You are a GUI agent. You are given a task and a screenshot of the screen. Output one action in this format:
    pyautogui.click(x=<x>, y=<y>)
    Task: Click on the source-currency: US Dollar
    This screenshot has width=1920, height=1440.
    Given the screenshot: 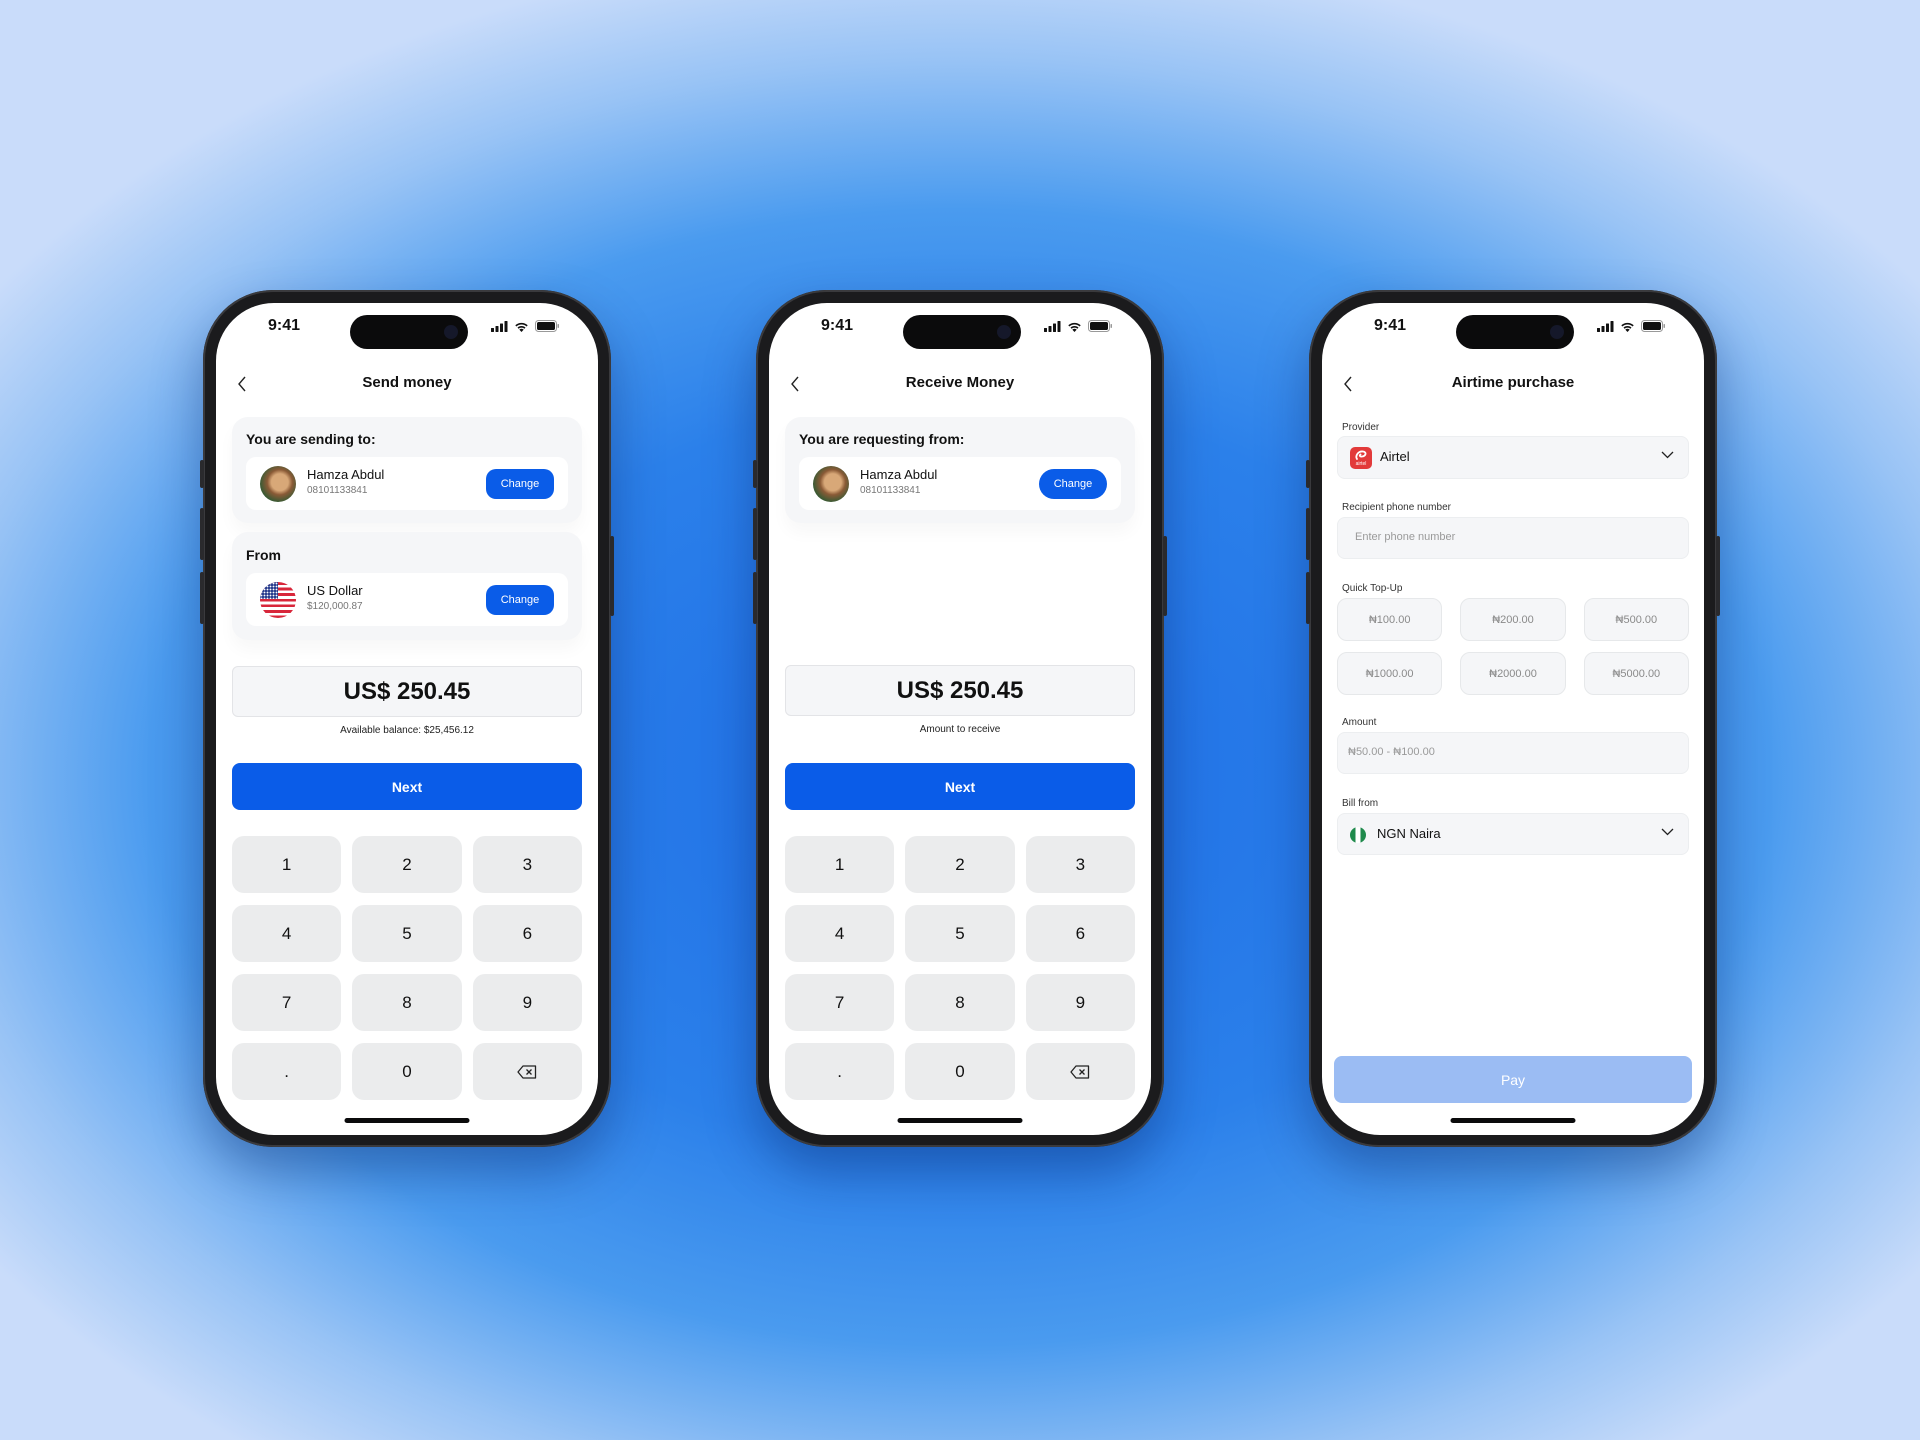 What is the action you would take?
    pyautogui.click(x=335, y=590)
    